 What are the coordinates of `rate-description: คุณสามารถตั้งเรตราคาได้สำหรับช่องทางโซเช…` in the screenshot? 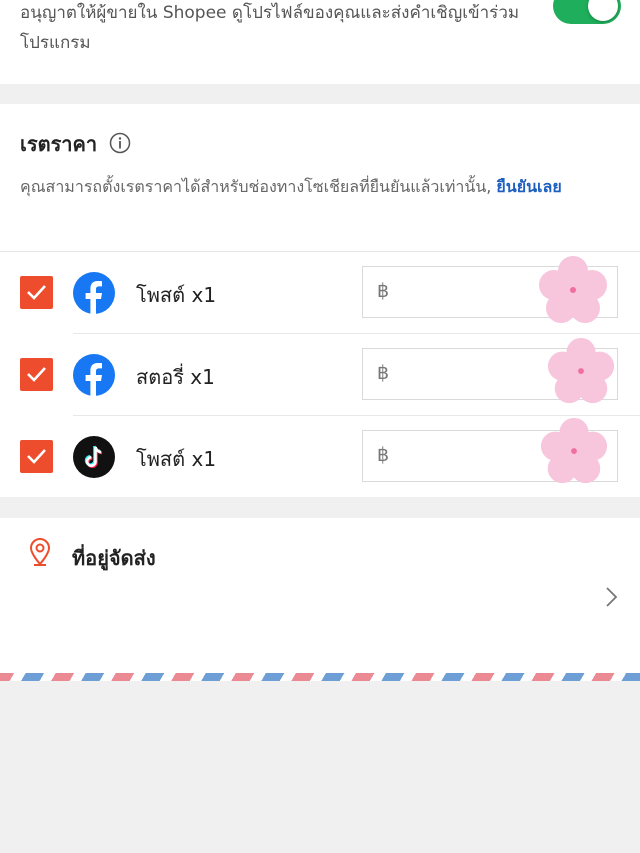 It's located at (322, 187).